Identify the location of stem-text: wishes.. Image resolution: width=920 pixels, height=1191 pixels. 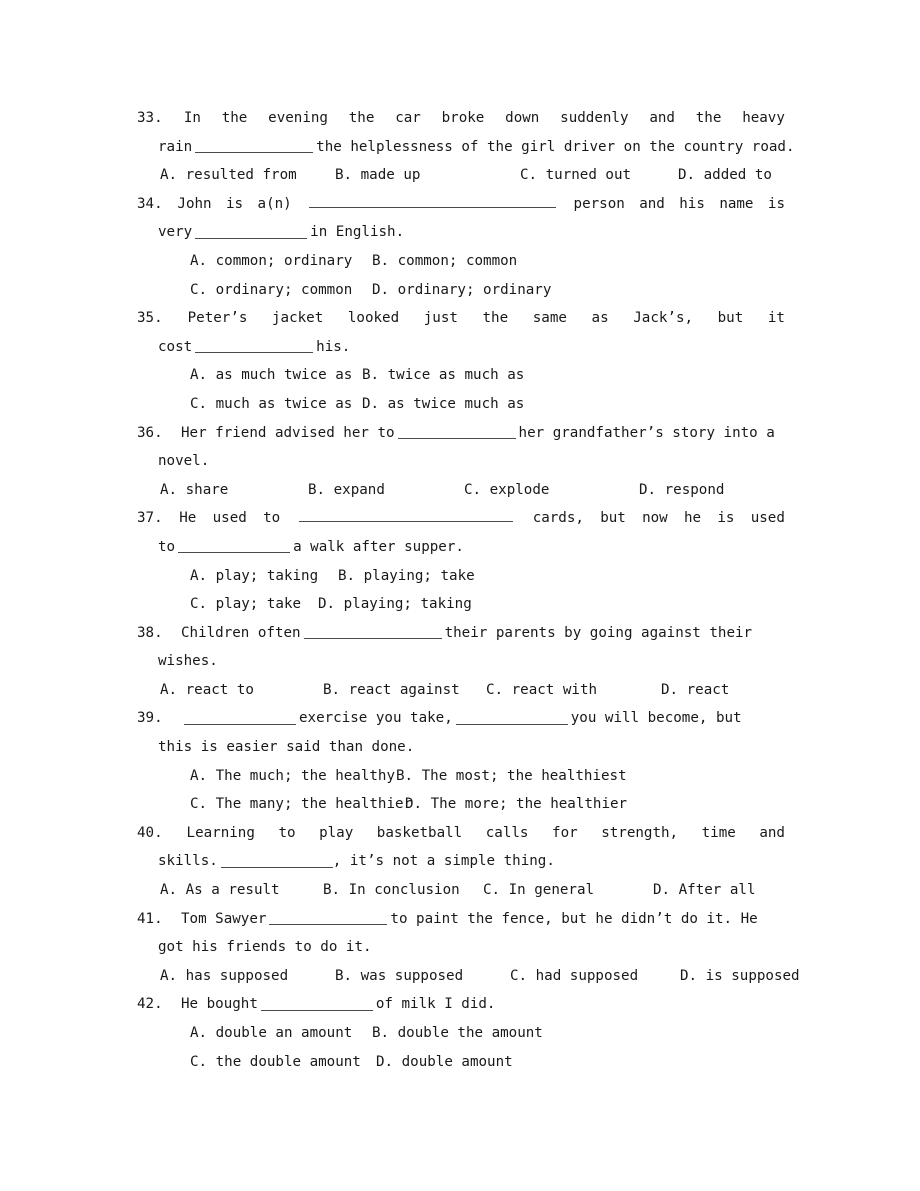
(188, 661).